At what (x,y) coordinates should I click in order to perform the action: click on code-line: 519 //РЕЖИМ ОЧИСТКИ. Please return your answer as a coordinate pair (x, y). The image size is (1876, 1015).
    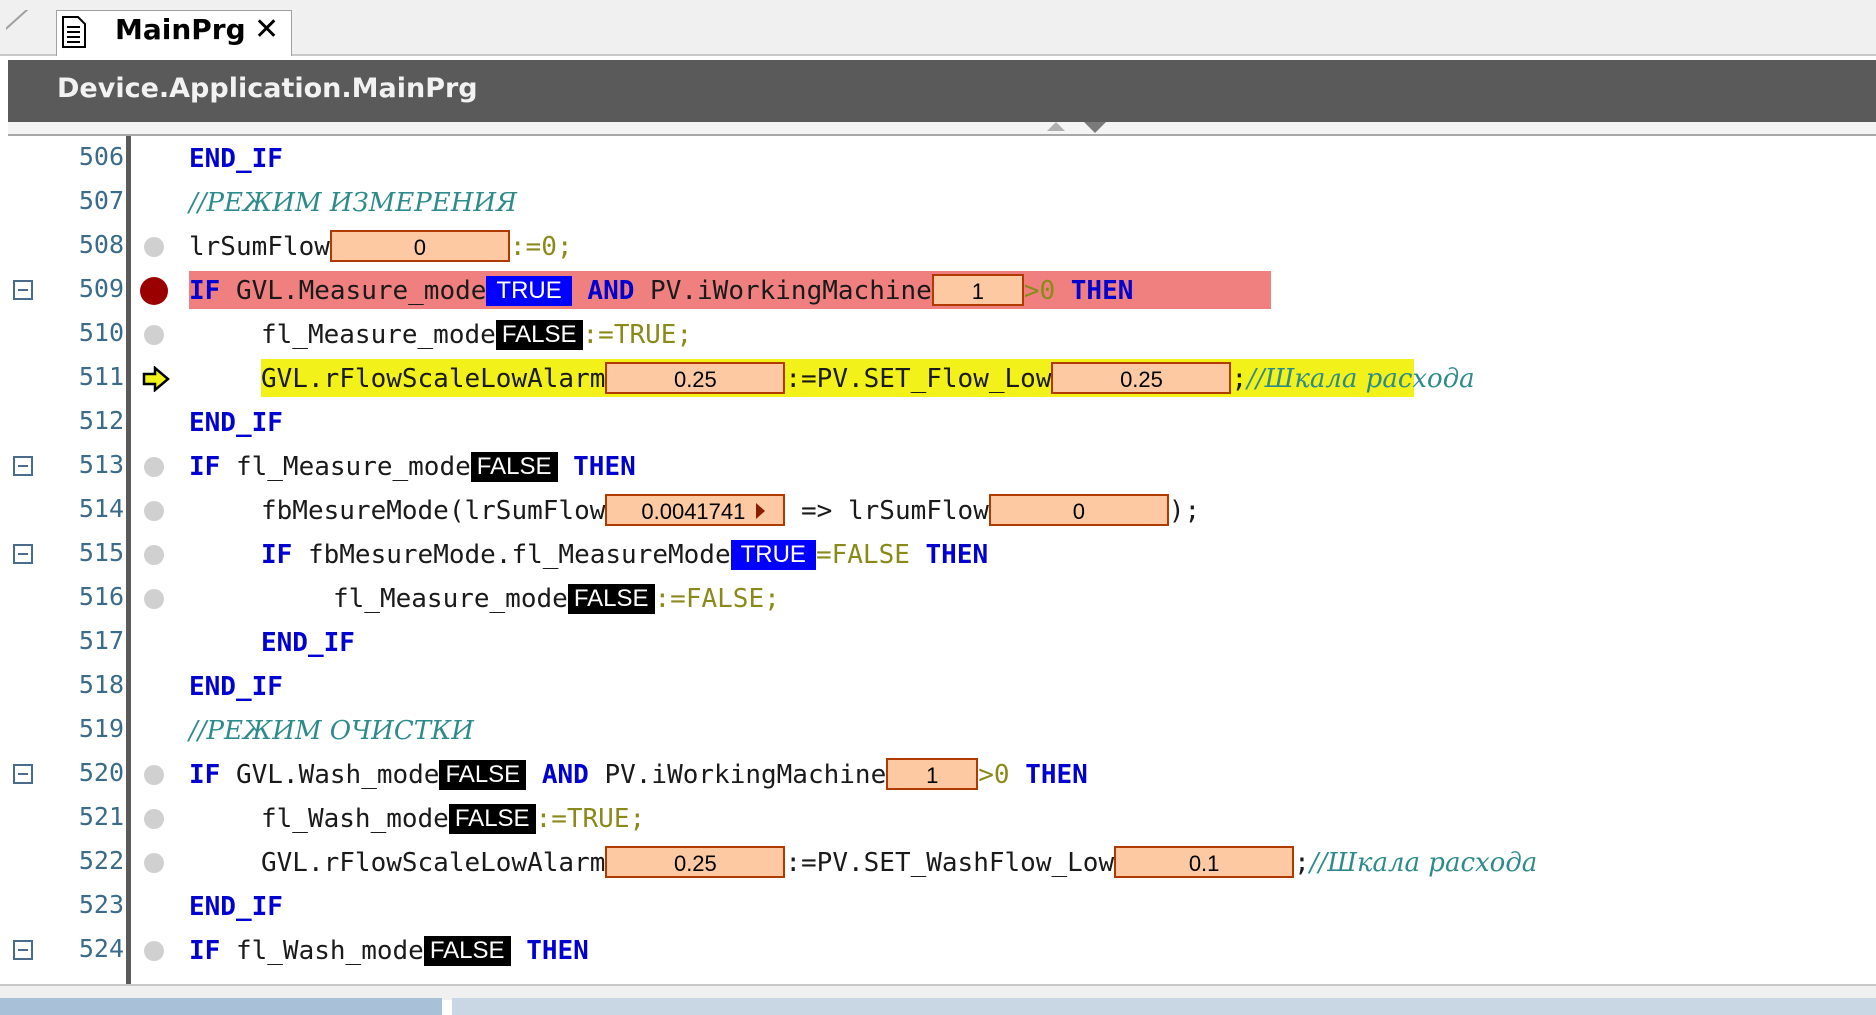
    Looking at the image, I should click on (938, 730).